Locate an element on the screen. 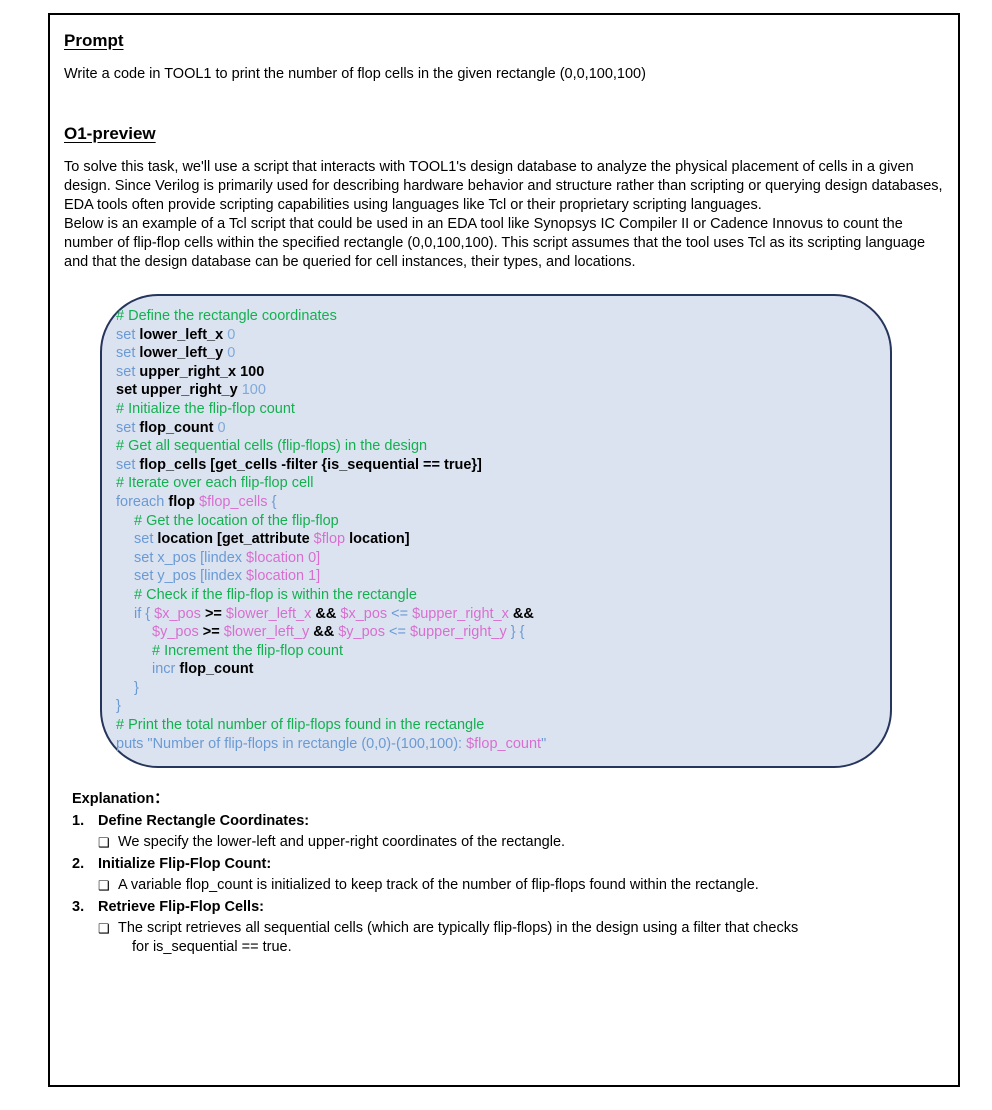  code-line: # Define the rectangle coordinates is located at coordinates (226, 316).